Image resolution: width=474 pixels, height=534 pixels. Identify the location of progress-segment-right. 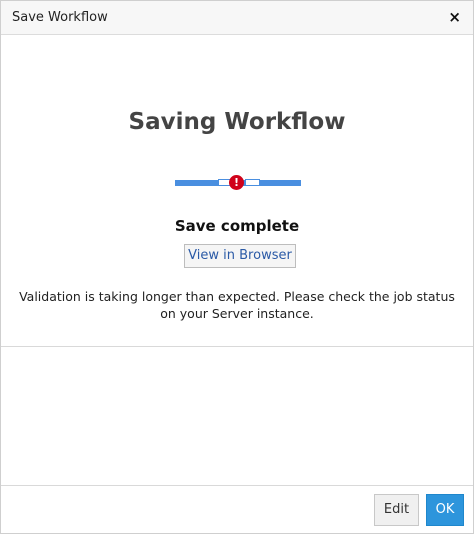
(280, 183).